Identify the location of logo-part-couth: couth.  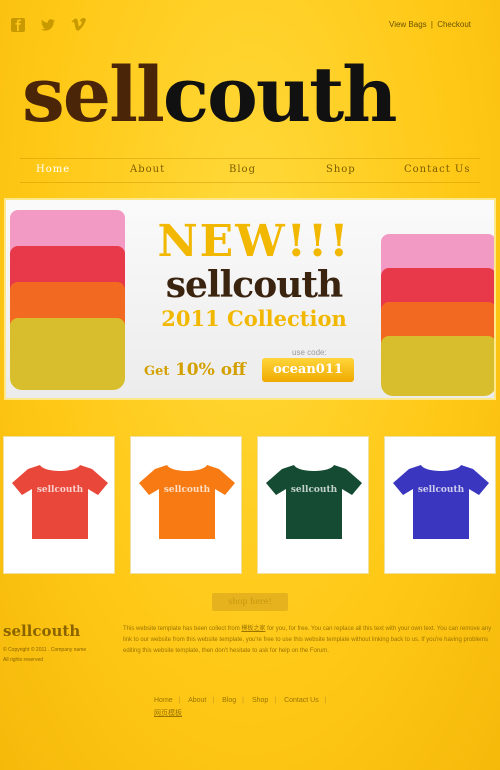
(280, 94).